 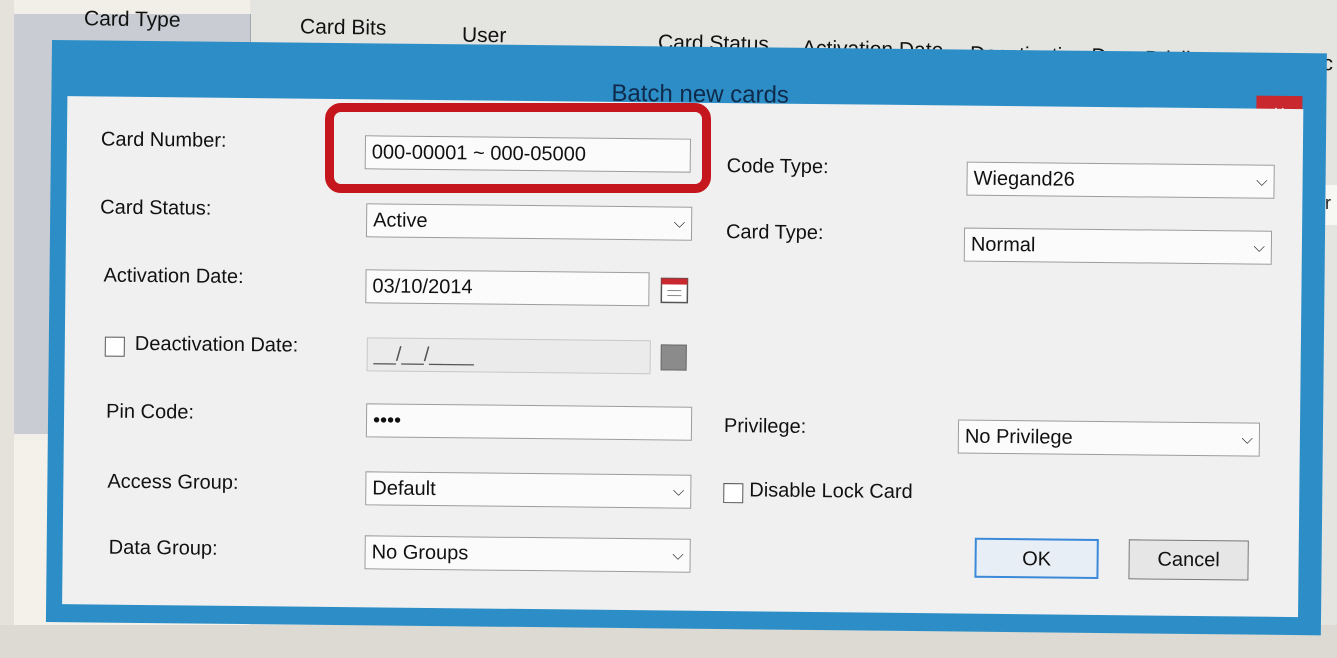 I want to click on code-type-label: Code Type:, so click(x=777, y=167).